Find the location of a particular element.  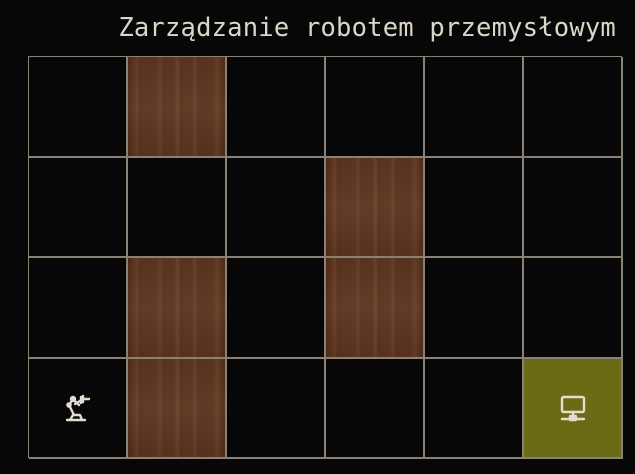

empty-tile-r1-c0 is located at coordinates (78, 207).